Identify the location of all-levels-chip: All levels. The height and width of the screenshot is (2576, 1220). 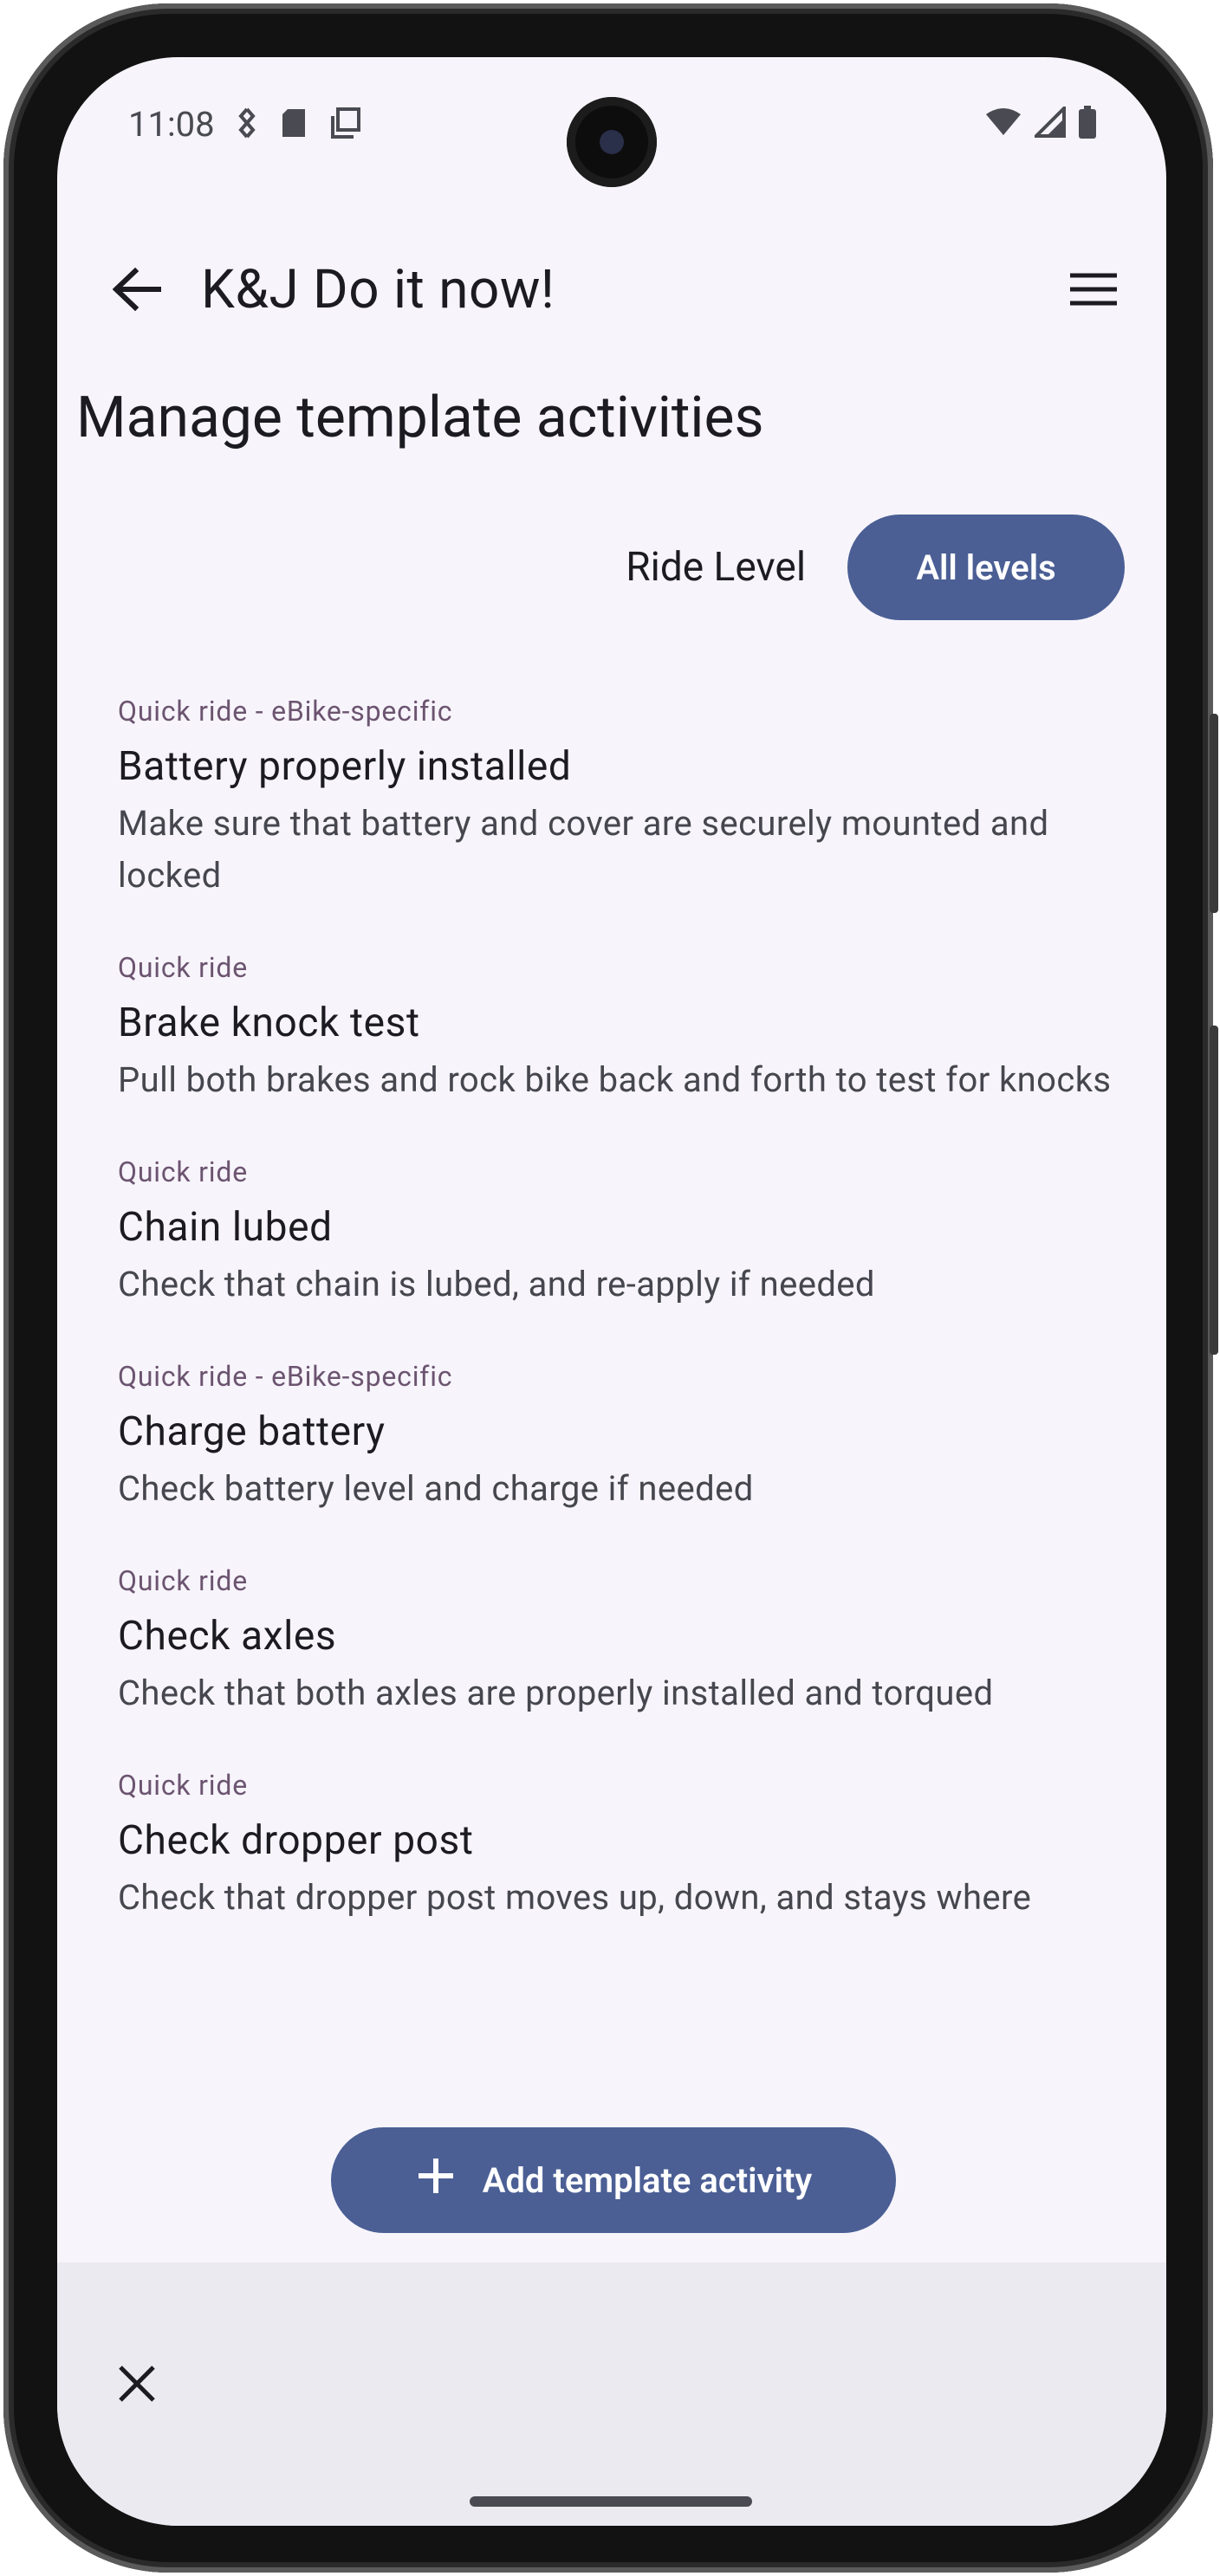
(986, 567).